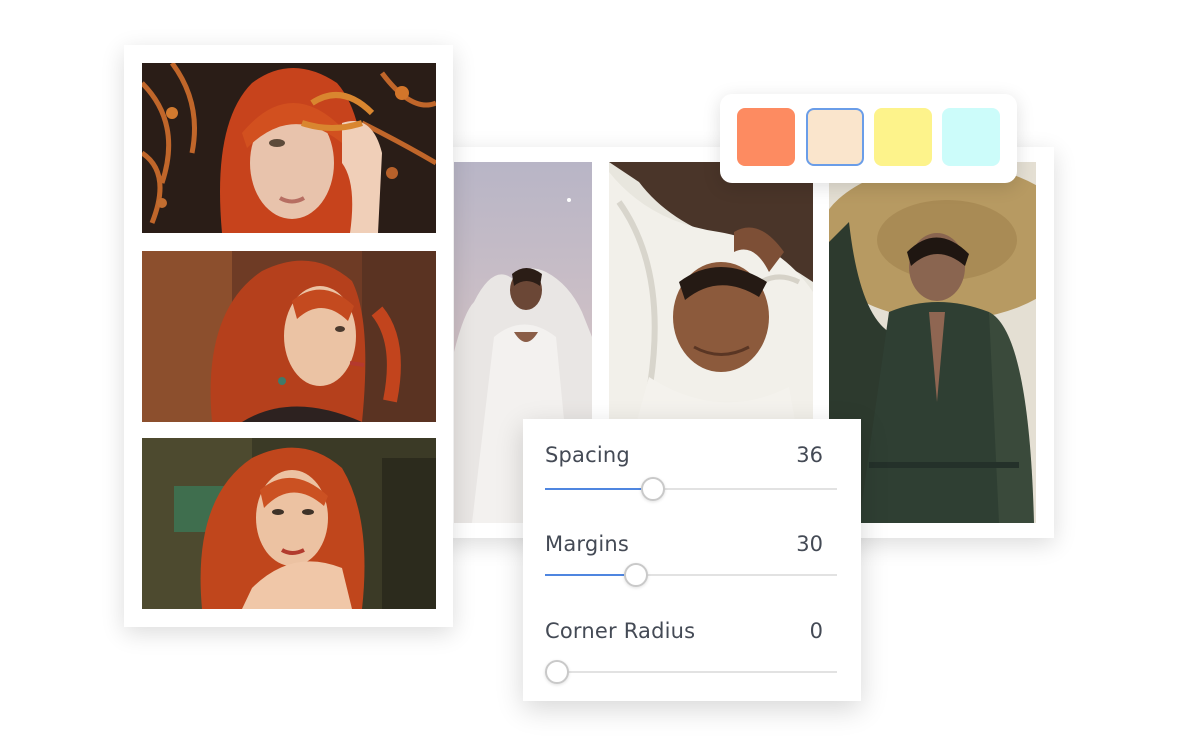 The height and width of the screenshot is (750, 1200). I want to click on spacing-slider-fill, so click(599, 489).